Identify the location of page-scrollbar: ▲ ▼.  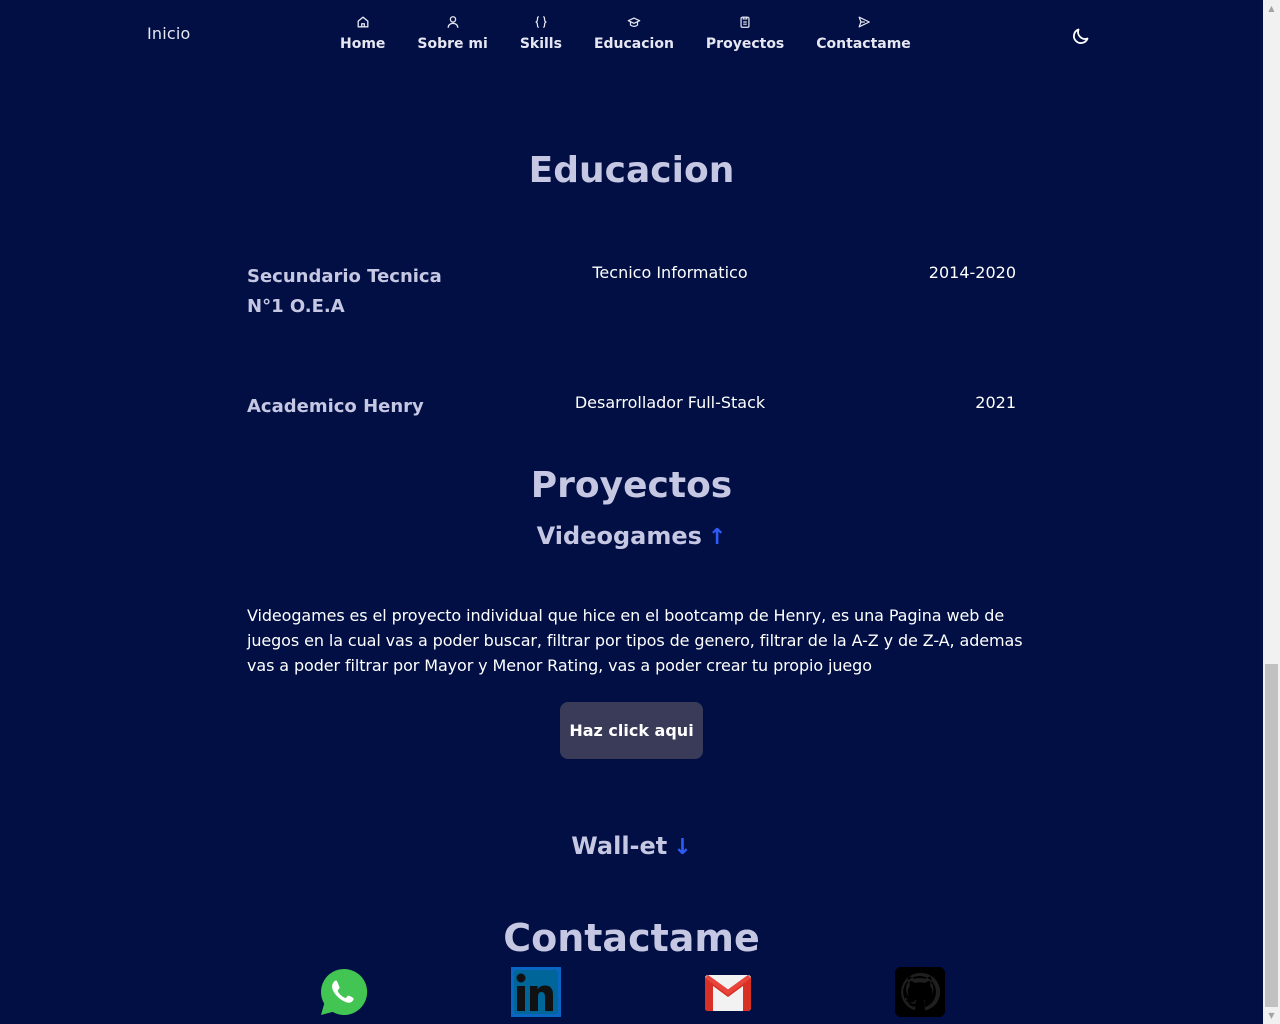
(1271, 512).